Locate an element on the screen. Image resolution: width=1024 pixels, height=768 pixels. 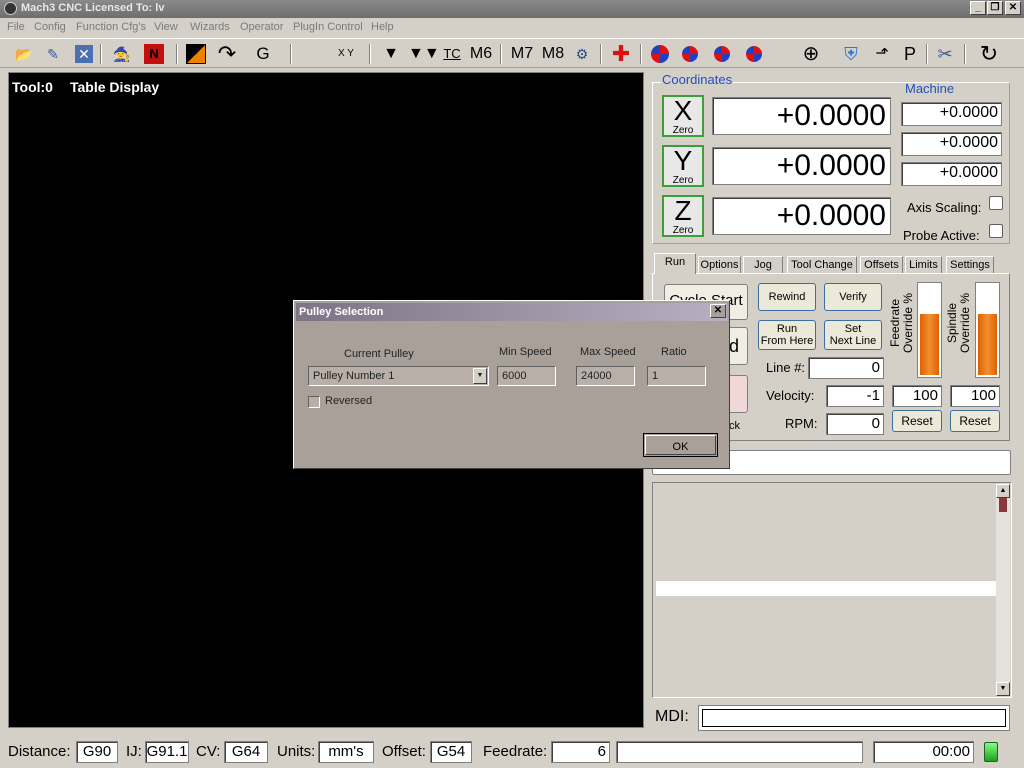
spindle-reset-button: Reset is located at coordinates (975, 421).